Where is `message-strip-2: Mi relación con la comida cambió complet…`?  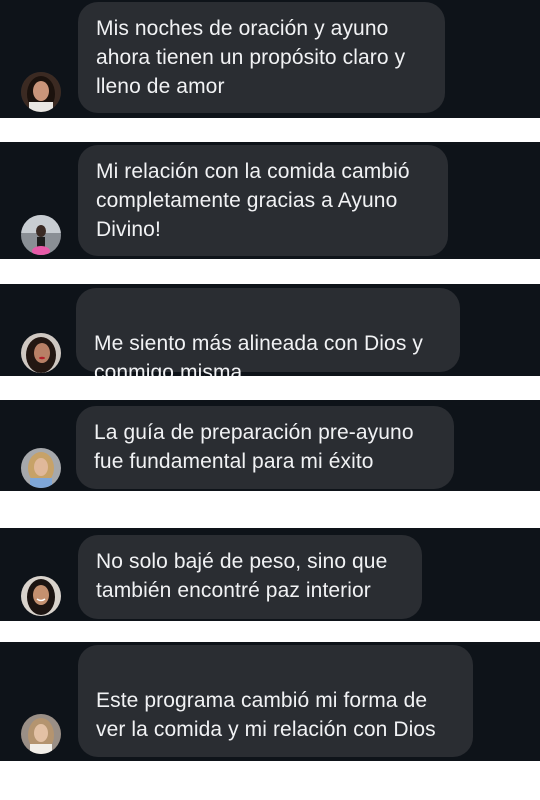
message-strip-2: Mi relación con la comida cambió complet… is located at coordinates (270, 200).